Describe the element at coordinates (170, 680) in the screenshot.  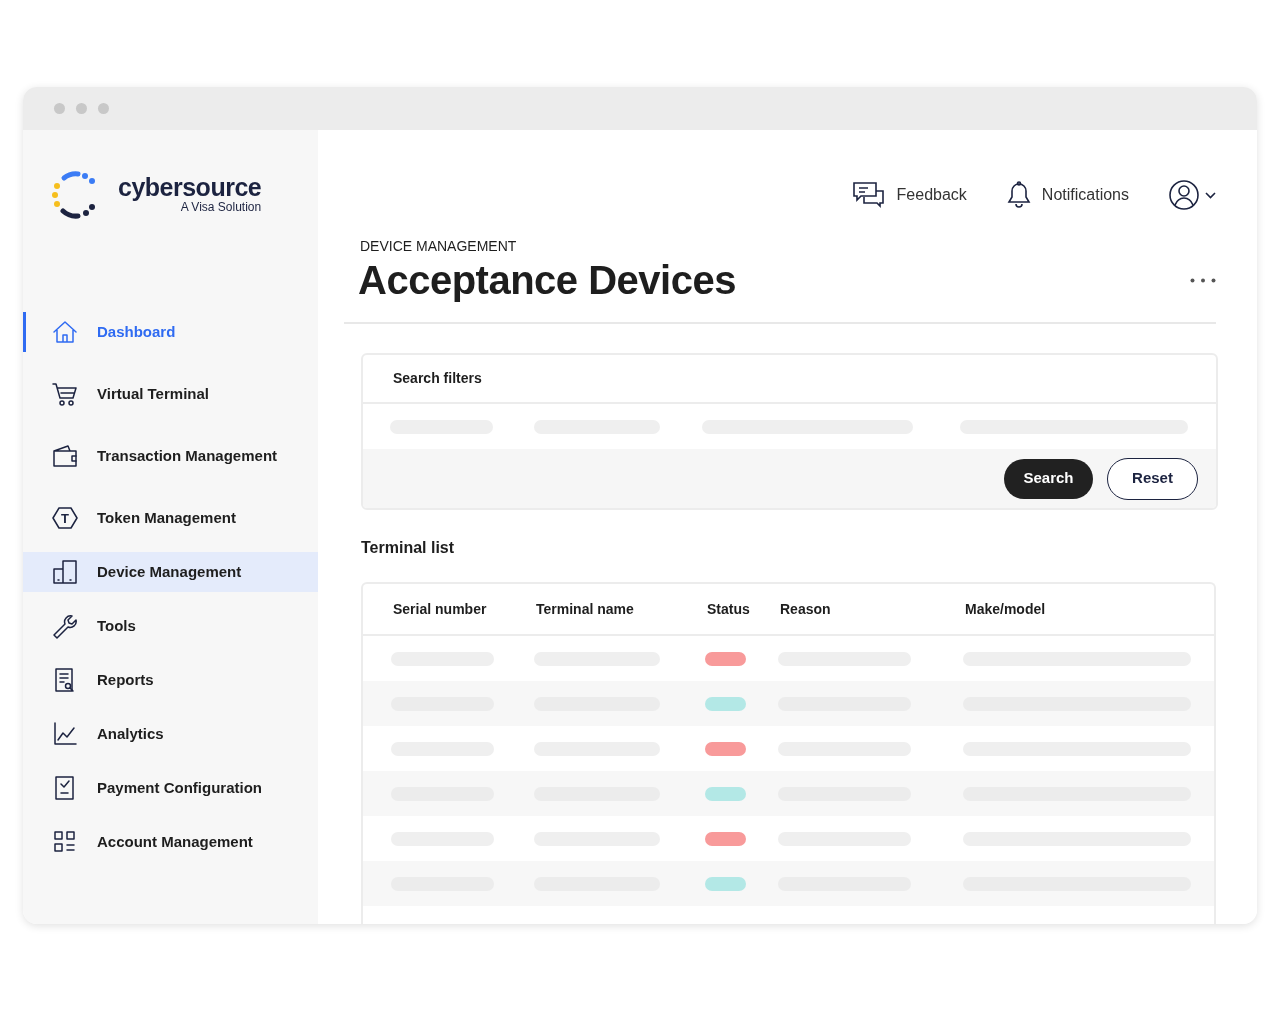
I see `sidebar-item: Reports` at that location.